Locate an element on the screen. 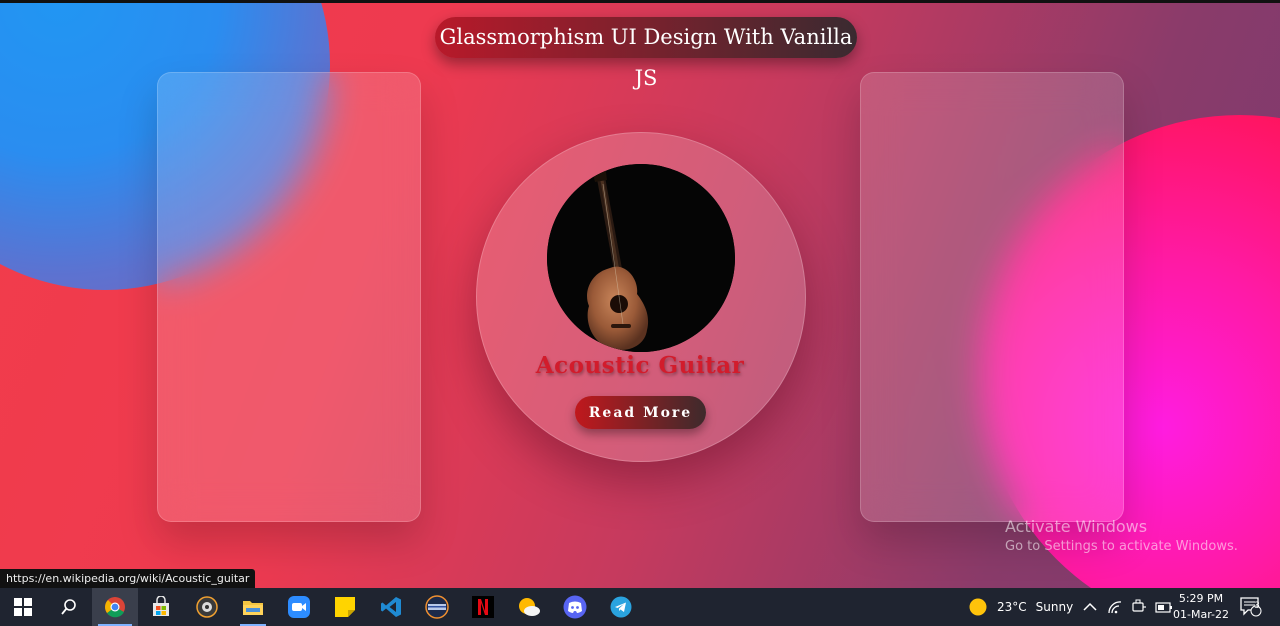 The width and height of the screenshot is (1280, 626). taskbar-store is located at coordinates (161, 607).